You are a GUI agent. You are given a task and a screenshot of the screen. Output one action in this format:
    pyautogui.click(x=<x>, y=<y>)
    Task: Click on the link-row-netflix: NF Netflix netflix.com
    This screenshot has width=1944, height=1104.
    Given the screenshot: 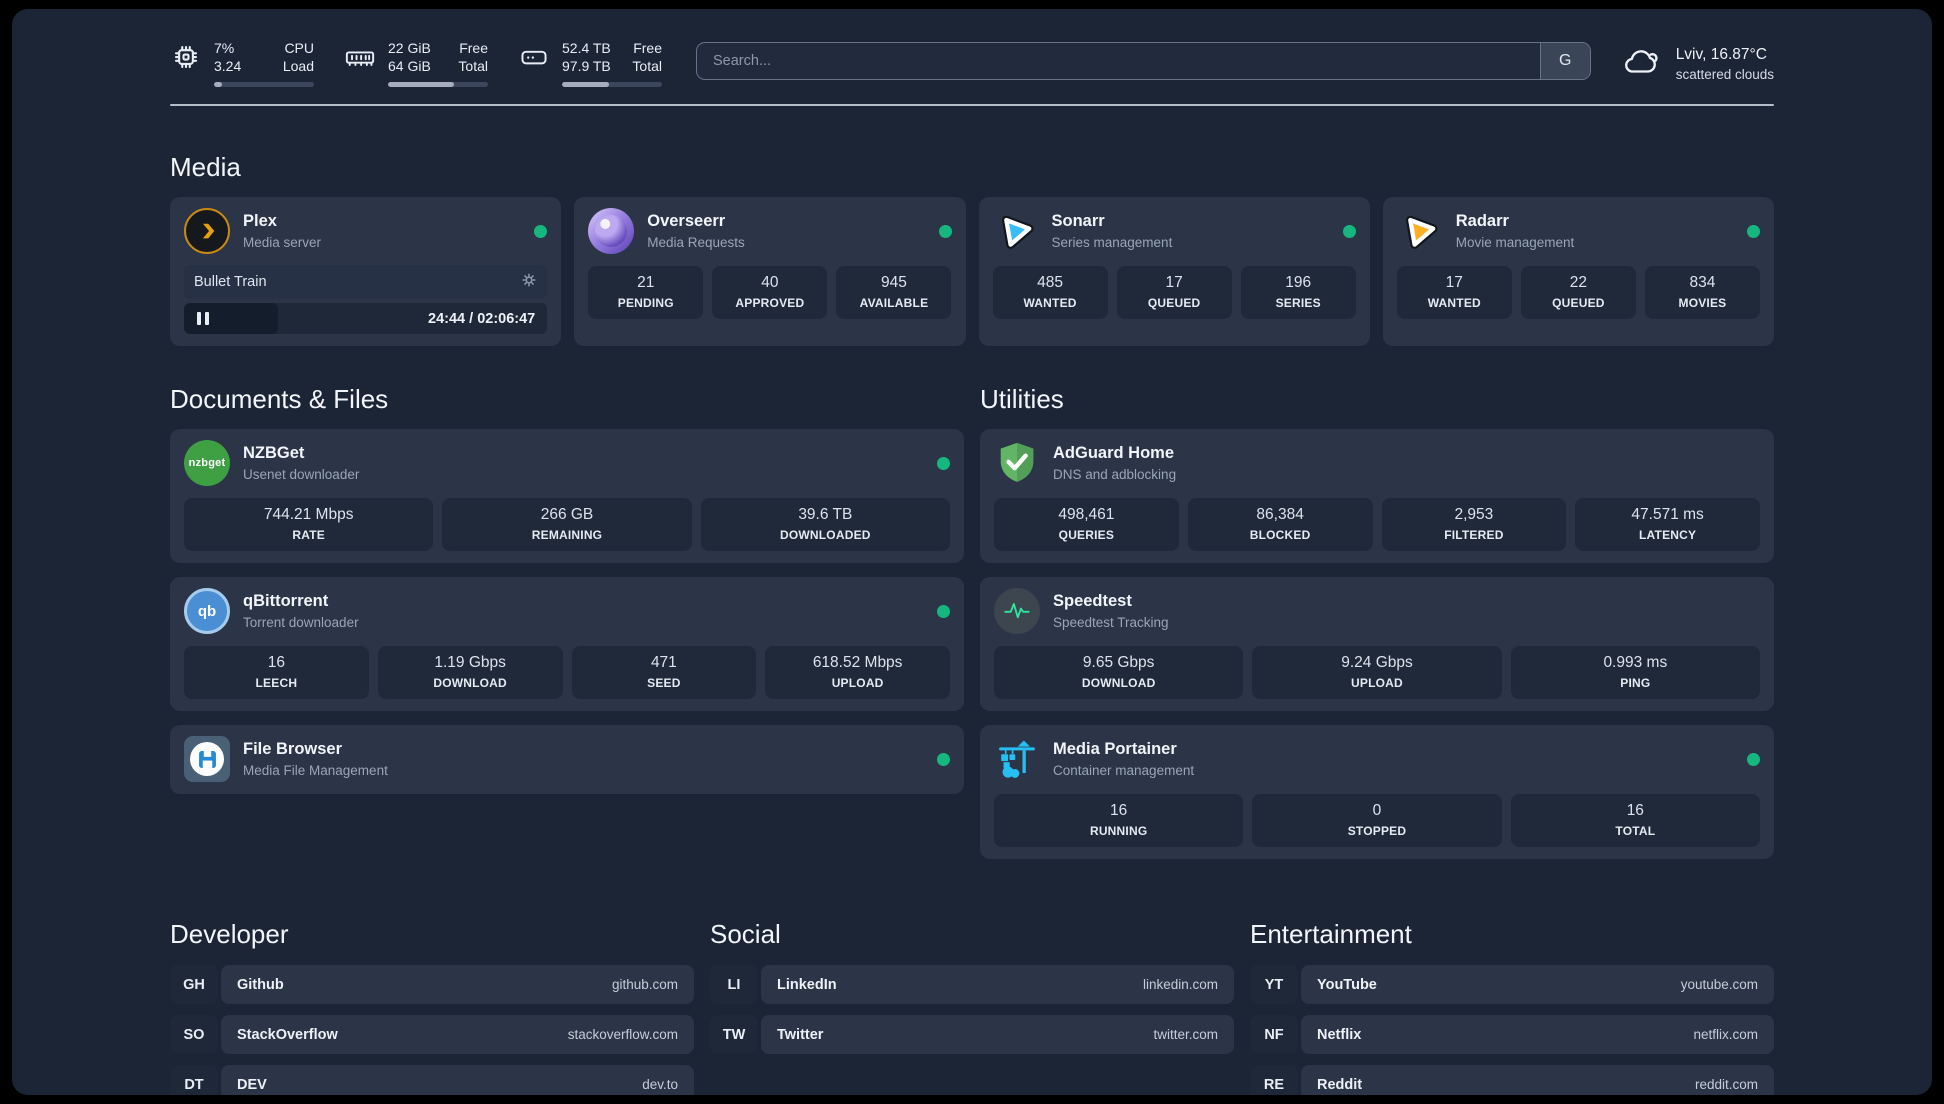 What is the action you would take?
    pyautogui.click(x=1512, y=1034)
    